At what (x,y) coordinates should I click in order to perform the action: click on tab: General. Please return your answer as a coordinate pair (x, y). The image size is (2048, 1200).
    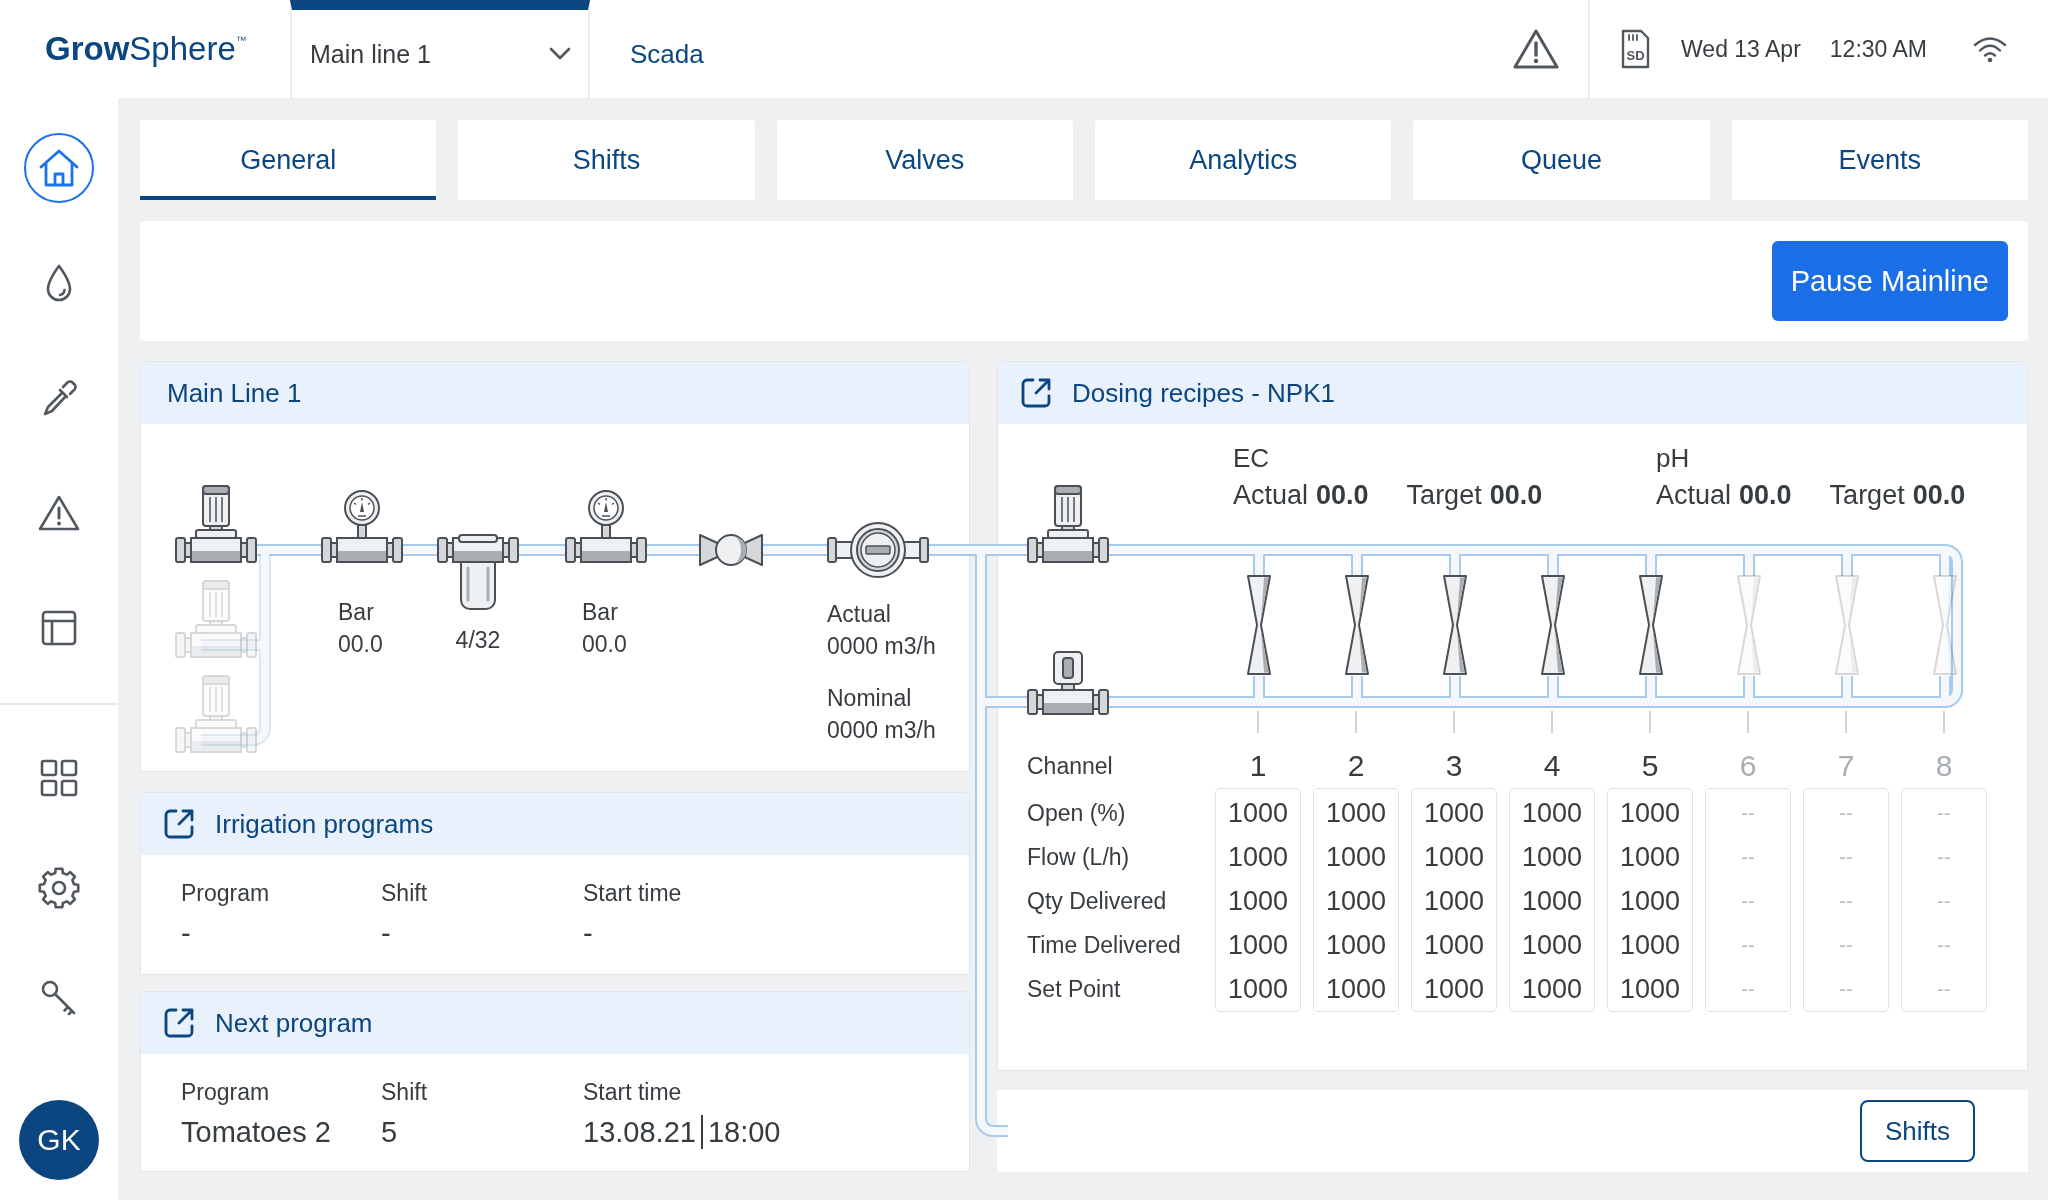
    Looking at the image, I should click on (288, 160).